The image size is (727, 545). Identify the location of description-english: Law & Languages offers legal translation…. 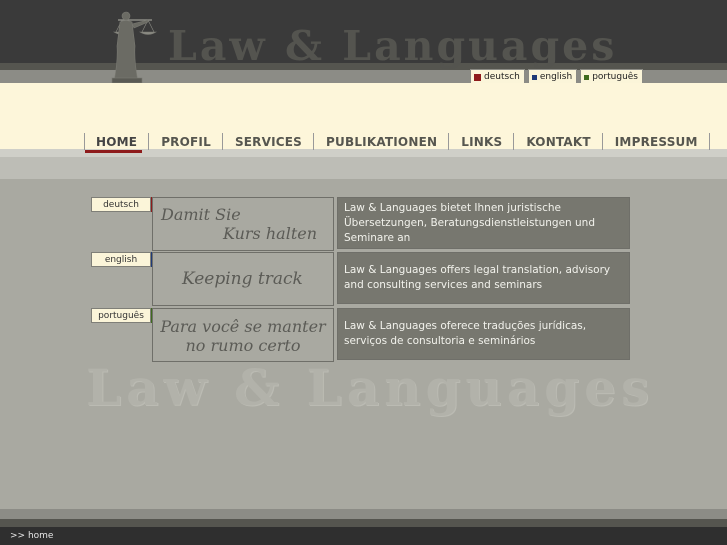
(483, 278).